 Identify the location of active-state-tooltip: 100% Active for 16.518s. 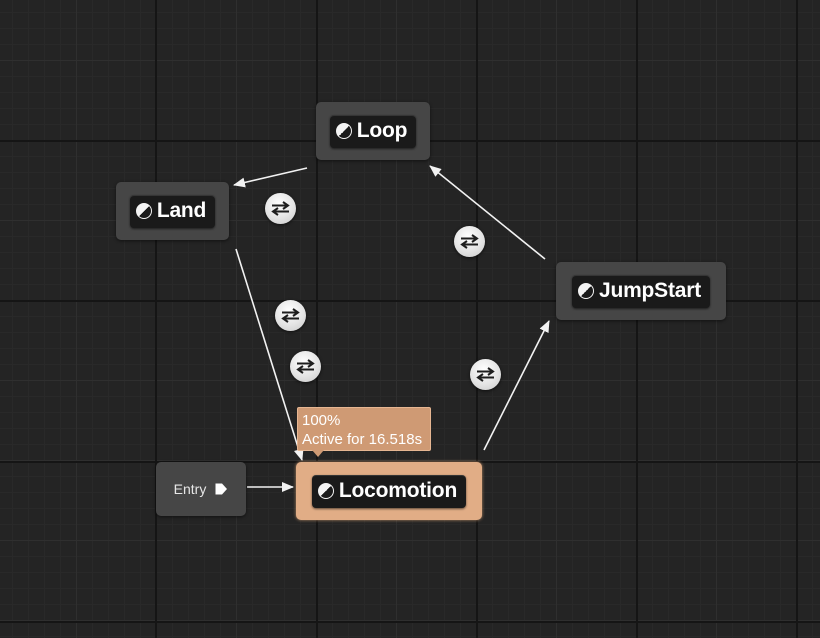
(364, 432).